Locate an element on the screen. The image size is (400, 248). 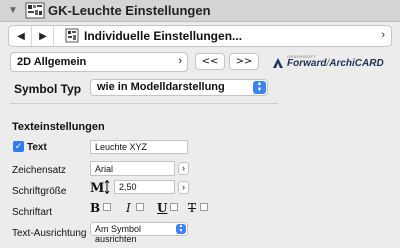
symbol-type-label: Symbol Typ is located at coordinates (48, 89).